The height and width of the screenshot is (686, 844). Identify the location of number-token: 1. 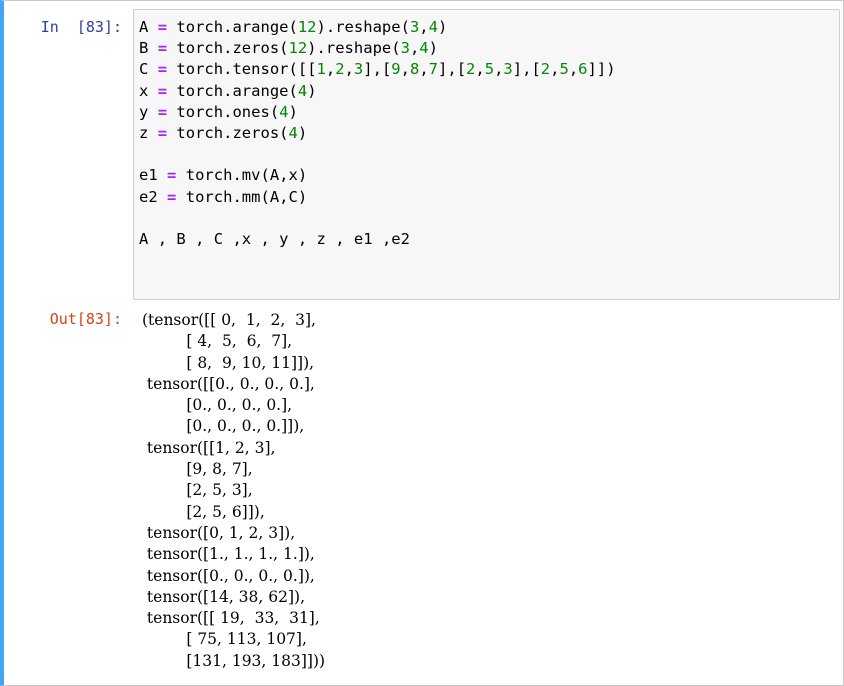
(321, 69).